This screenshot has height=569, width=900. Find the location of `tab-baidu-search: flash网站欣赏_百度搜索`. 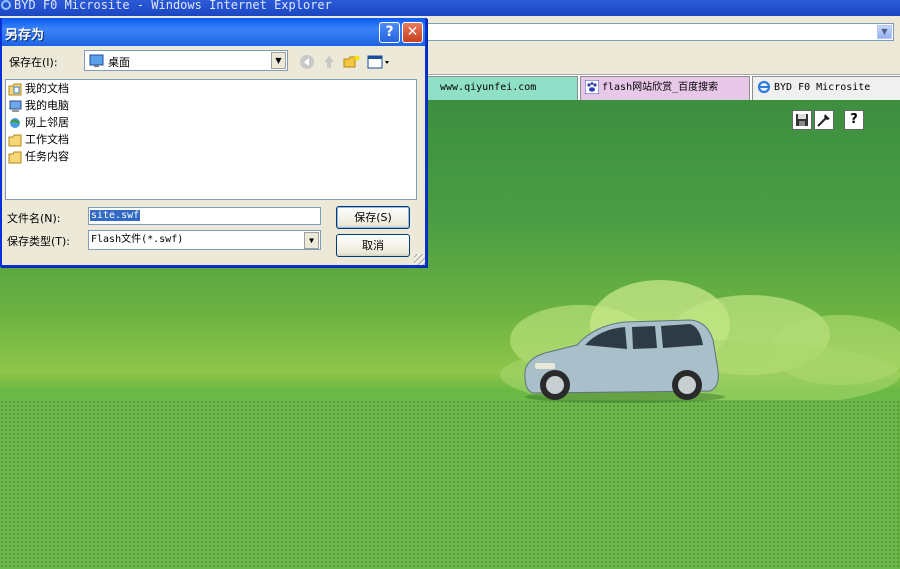

tab-baidu-search: flash网站欣赏_百度搜索 is located at coordinates (665, 88).